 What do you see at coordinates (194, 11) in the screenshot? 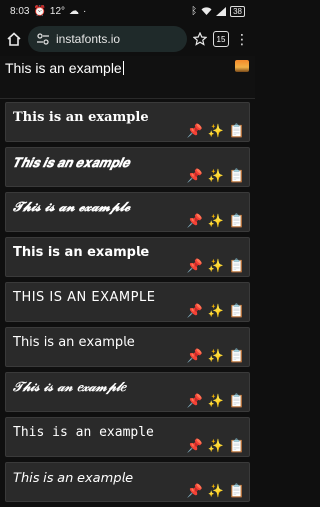
I see `bluetooth-icon: ᛒ` at bounding box center [194, 11].